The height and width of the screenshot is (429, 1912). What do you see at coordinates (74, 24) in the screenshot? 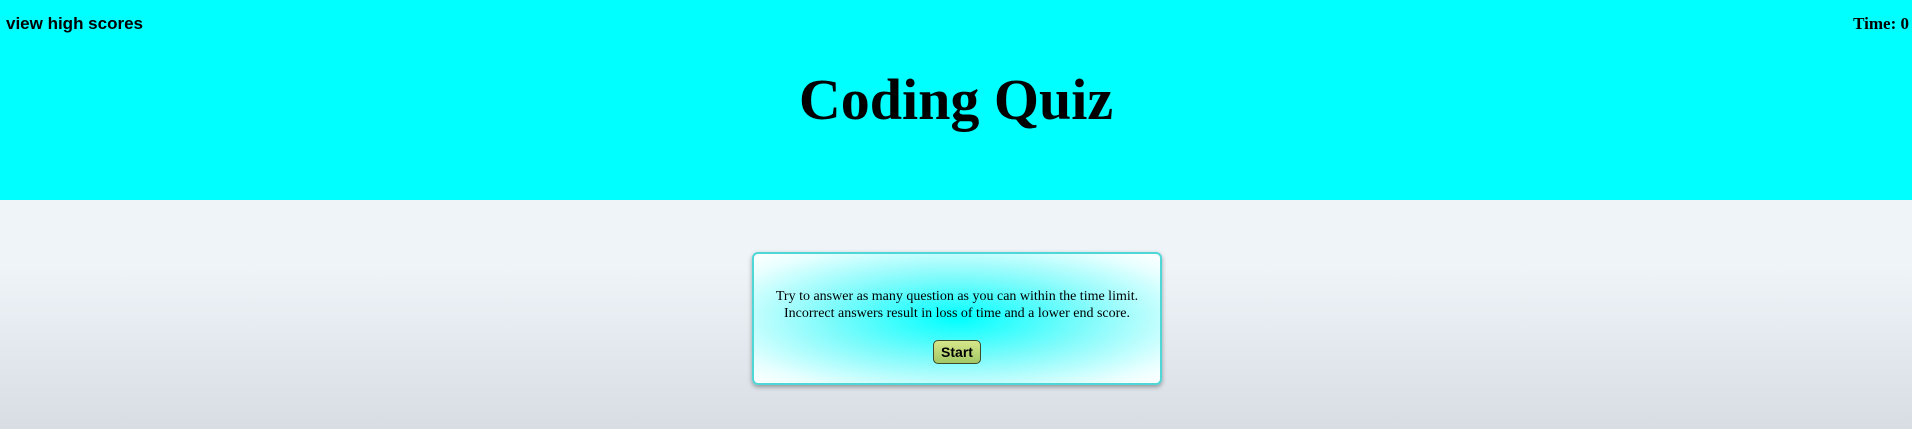
I see `view-high-scores-link: view high scores` at bounding box center [74, 24].